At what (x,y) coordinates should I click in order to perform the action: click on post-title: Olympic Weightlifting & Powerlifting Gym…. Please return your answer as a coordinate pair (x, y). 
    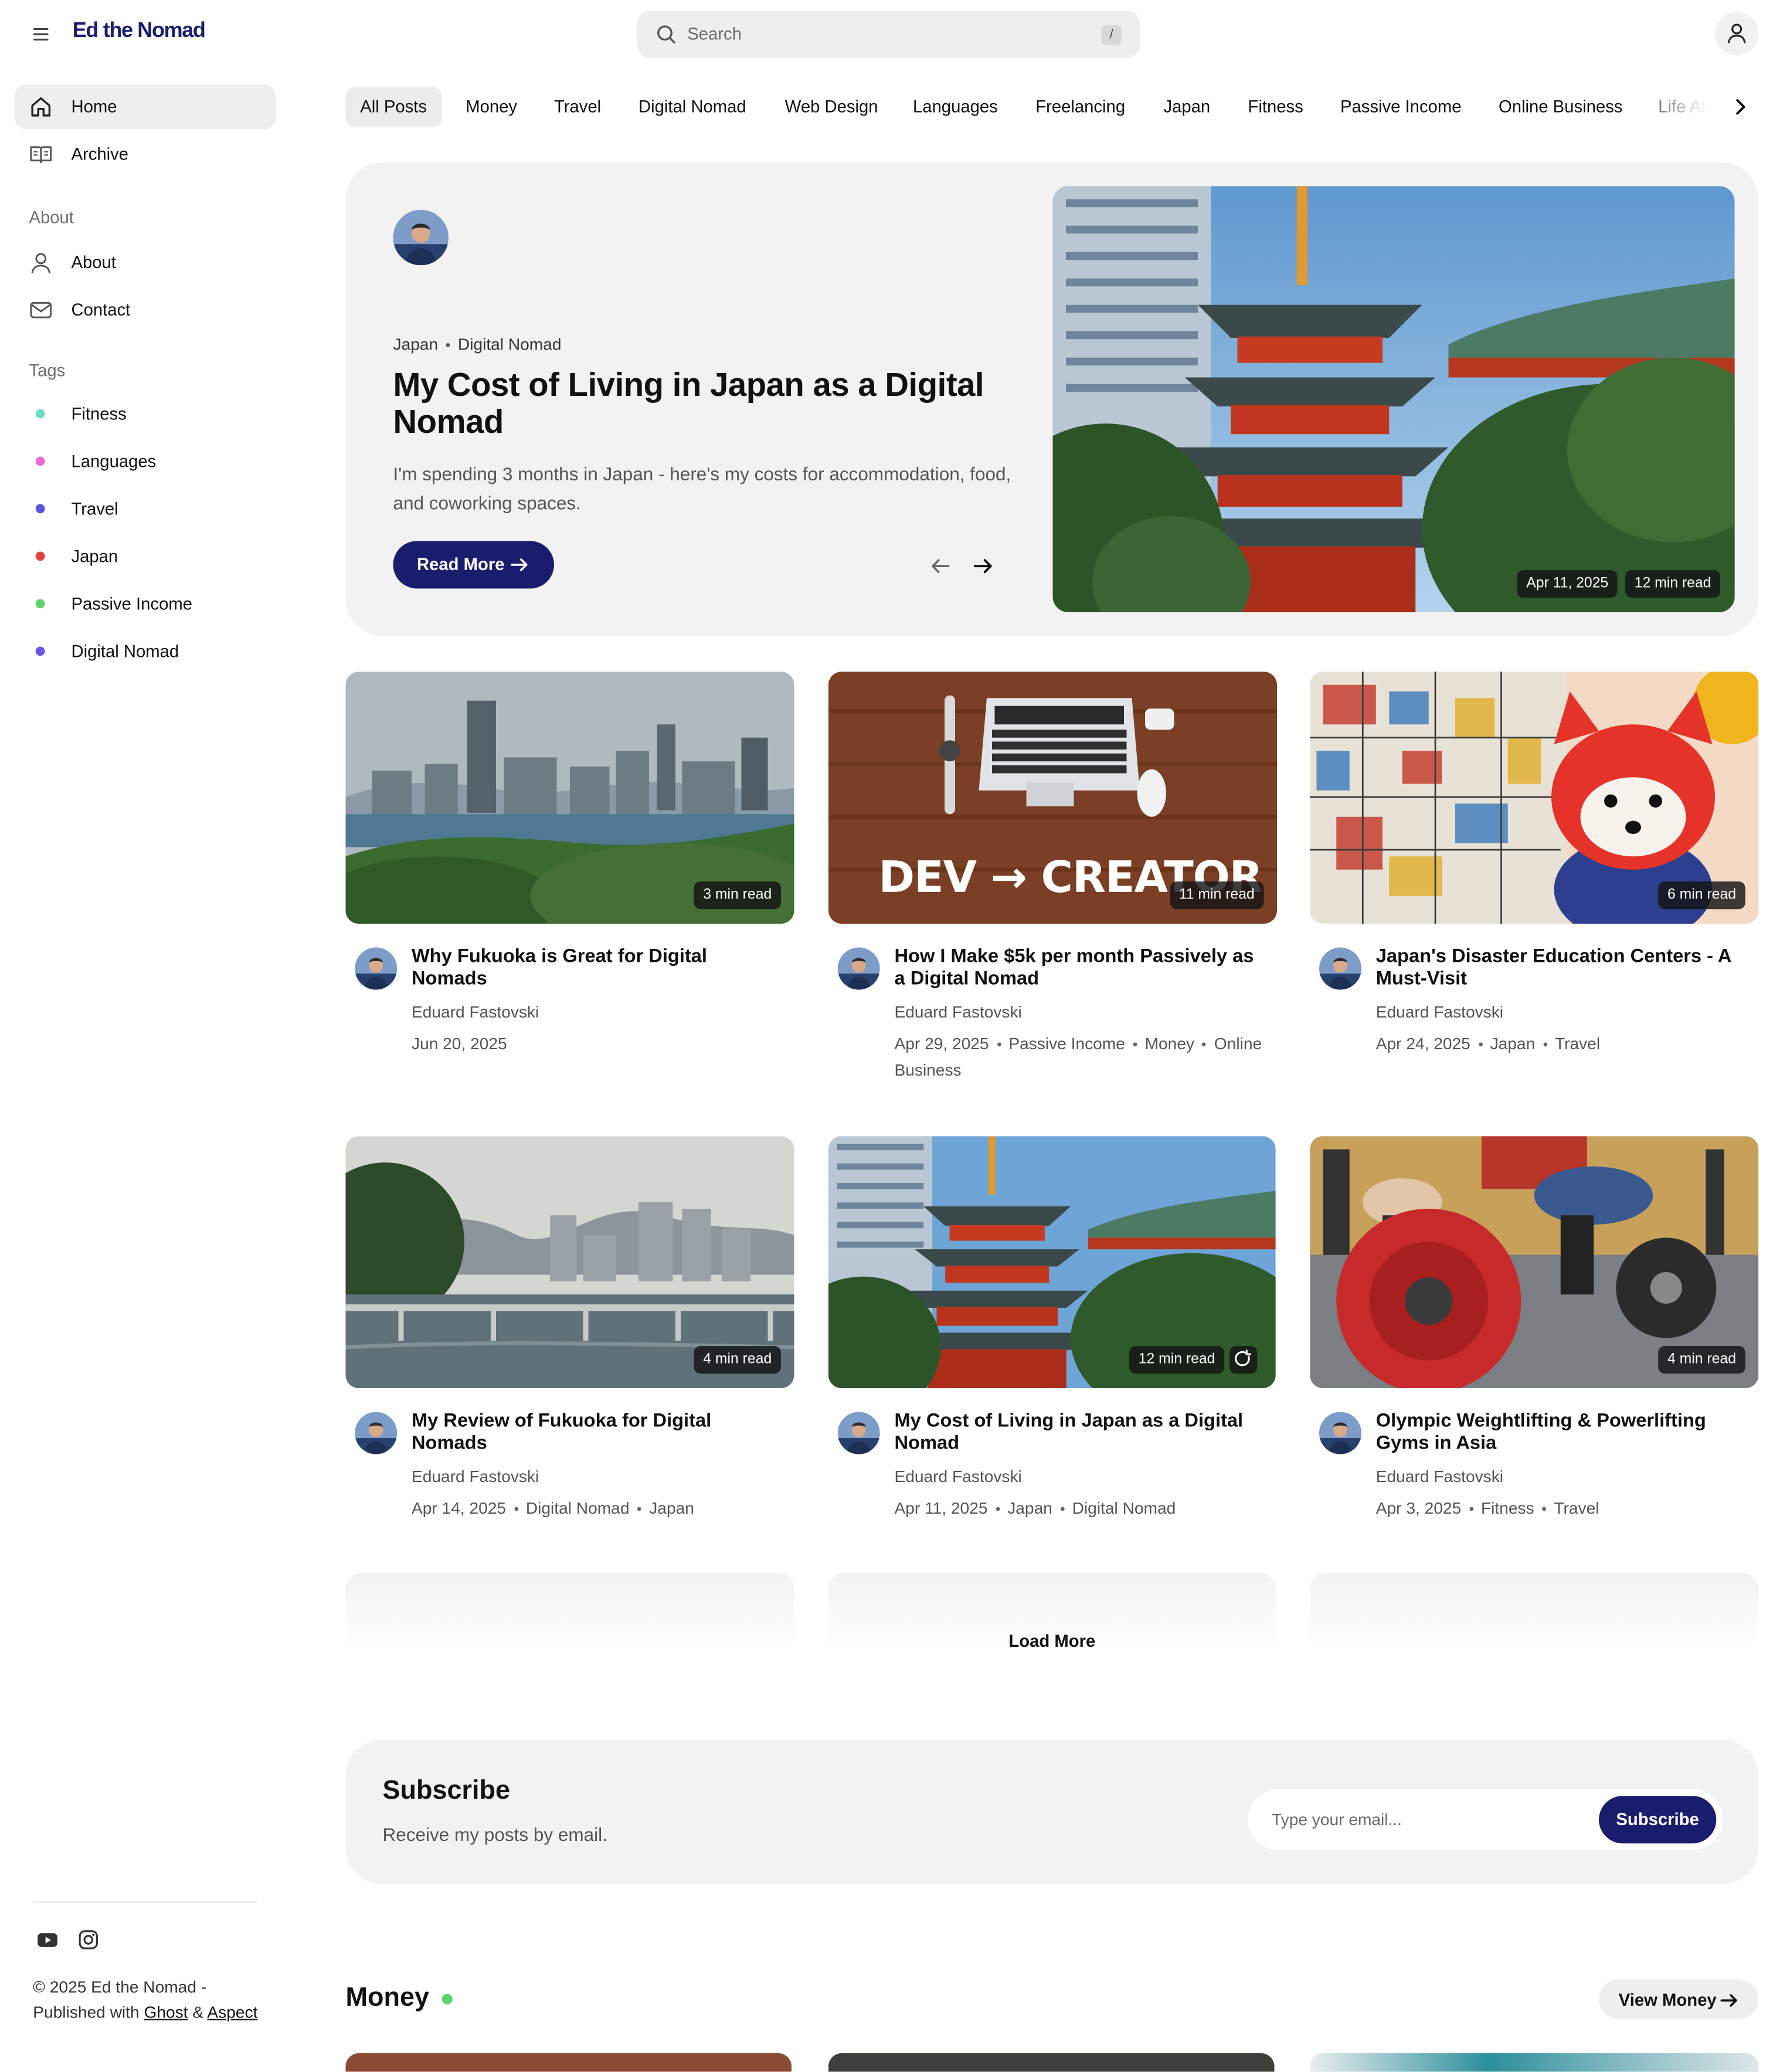
    Looking at the image, I should click on (1560, 1433).